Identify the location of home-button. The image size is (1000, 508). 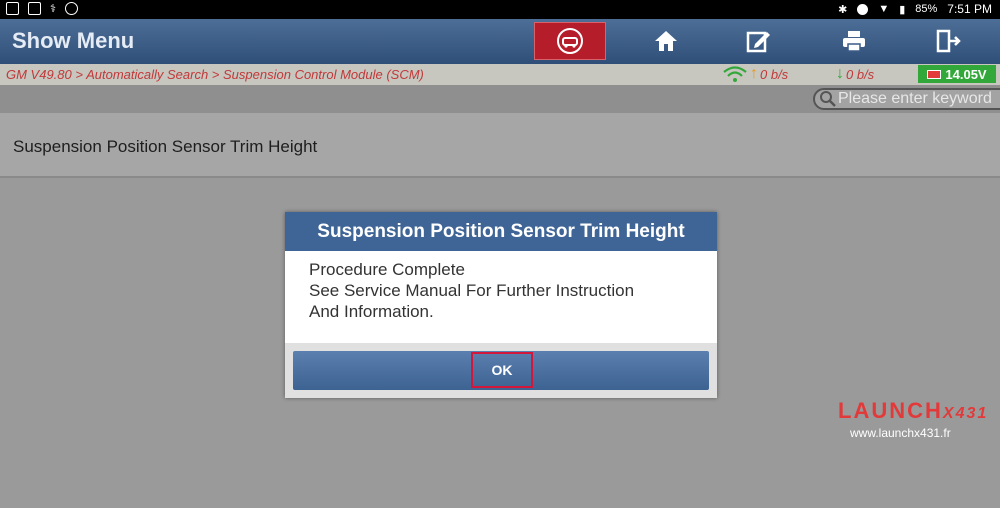
(666, 41).